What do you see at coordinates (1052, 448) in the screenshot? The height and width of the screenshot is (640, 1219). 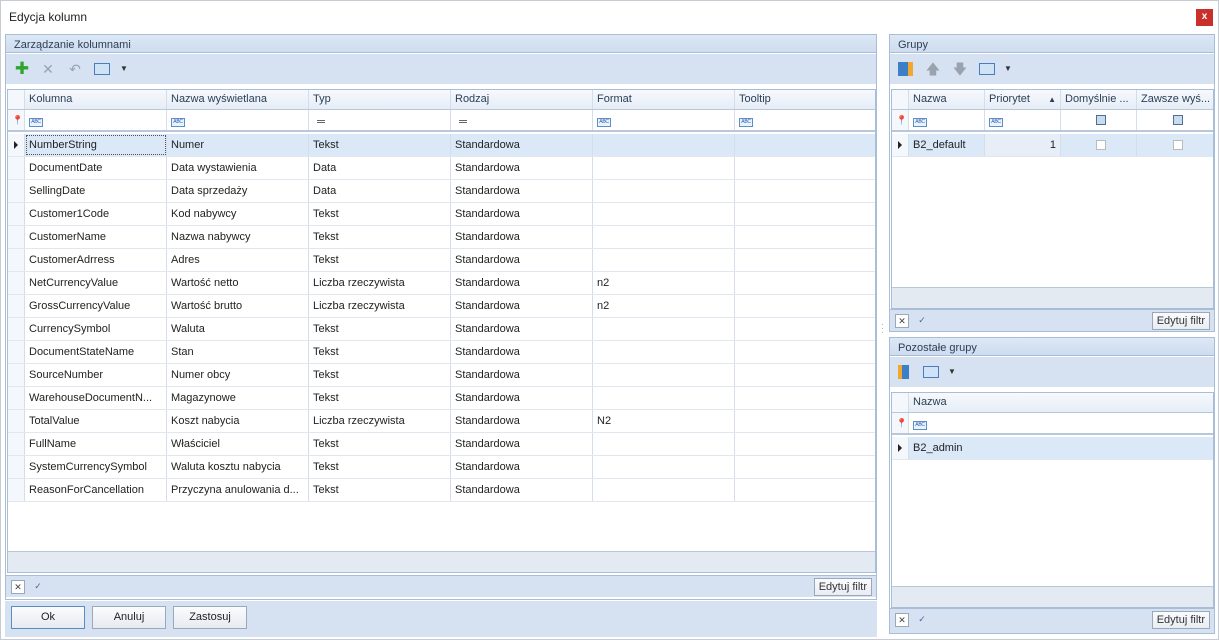 I see `list-item: B2_admin` at bounding box center [1052, 448].